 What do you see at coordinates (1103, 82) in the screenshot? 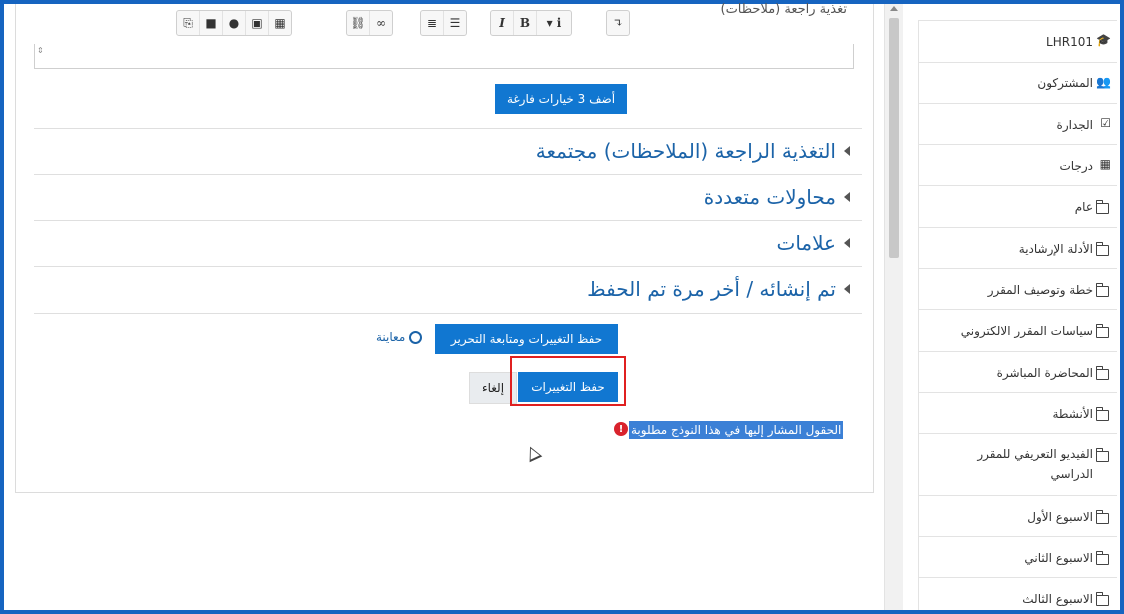
I see `users-icon: 👥` at bounding box center [1103, 82].